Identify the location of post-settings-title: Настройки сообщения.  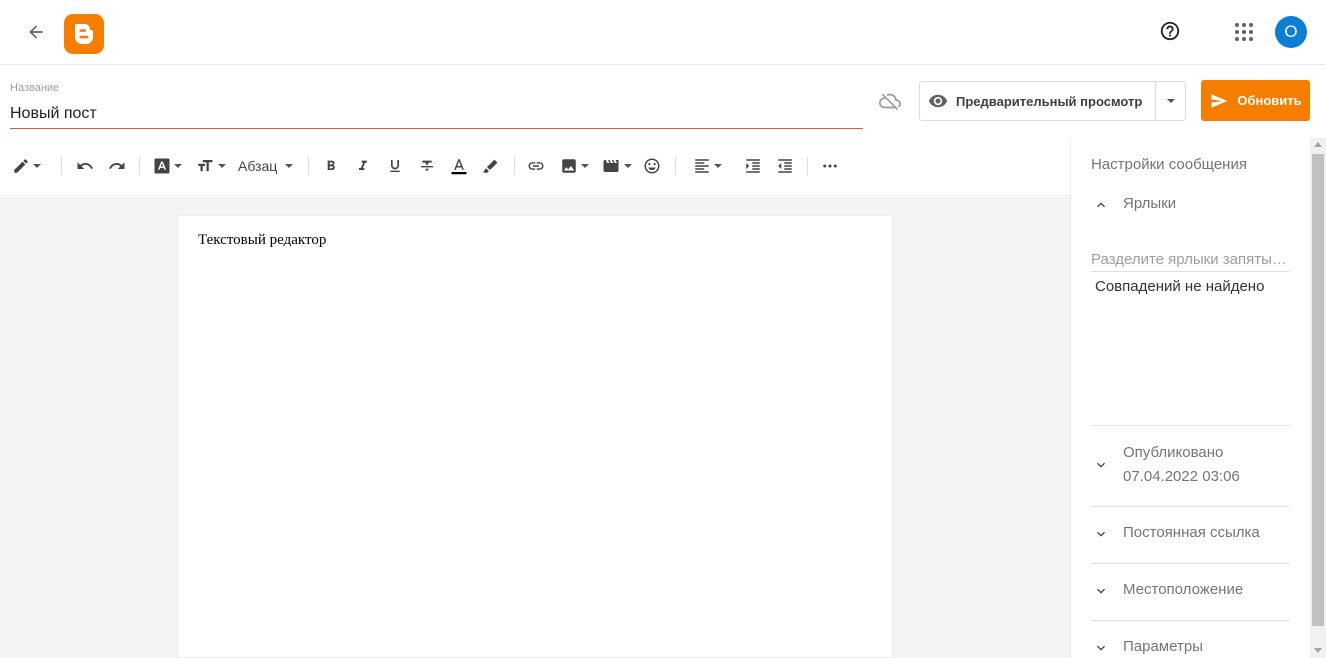
(1169, 164).